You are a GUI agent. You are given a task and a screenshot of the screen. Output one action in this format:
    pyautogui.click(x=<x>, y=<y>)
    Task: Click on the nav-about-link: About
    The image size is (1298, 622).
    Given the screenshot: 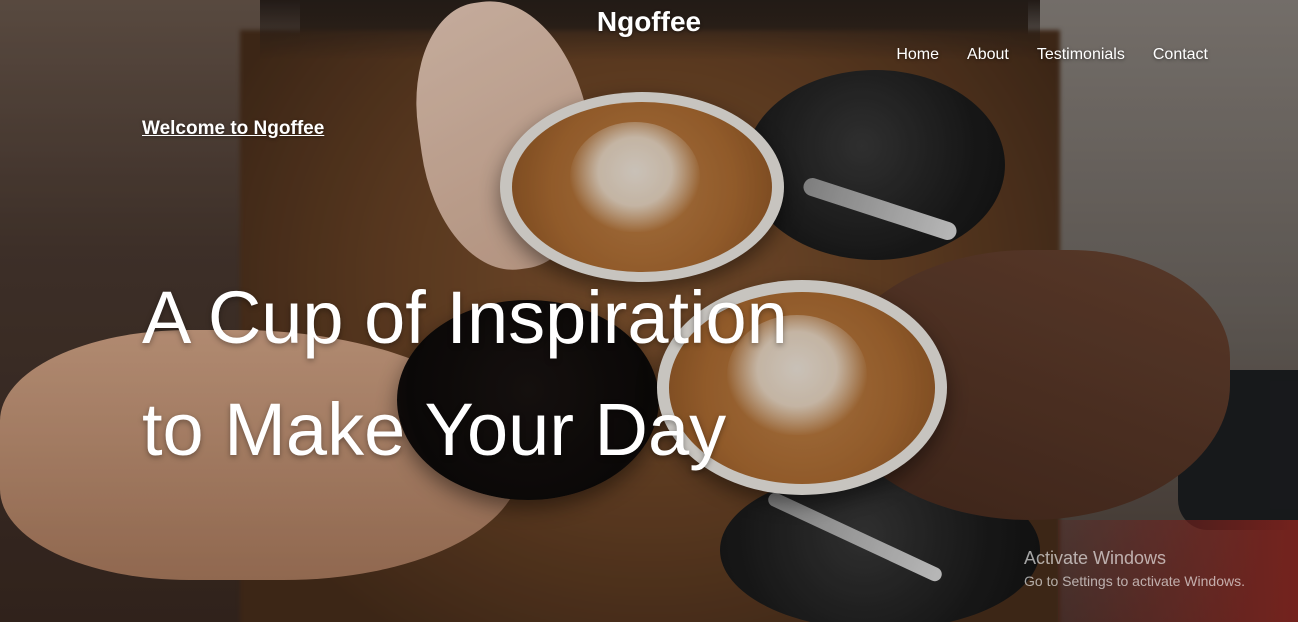 What is the action you would take?
    pyautogui.click(x=988, y=55)
    